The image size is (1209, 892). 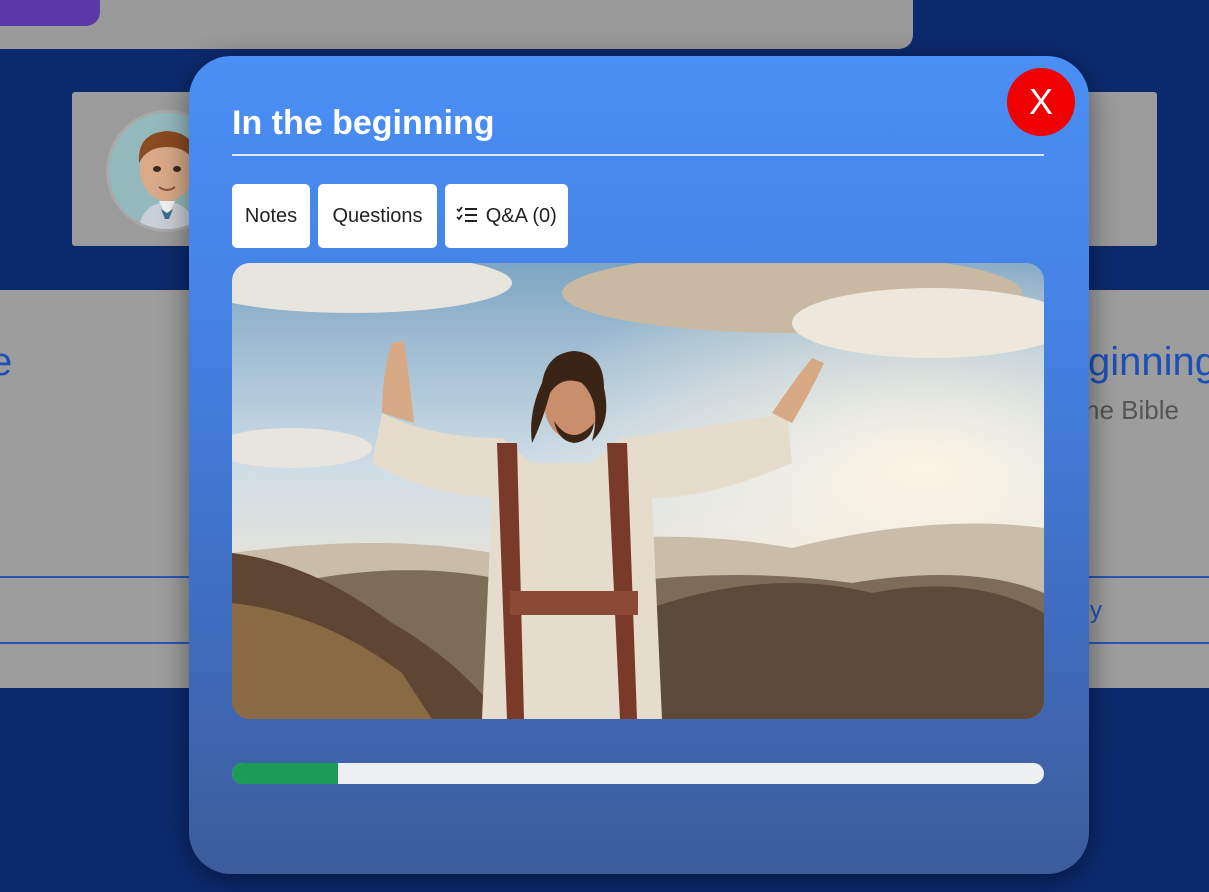 What do you see at coordinates (638, 155) in the screenshot?
I see `title-divider` at bounding box center [638, 155].